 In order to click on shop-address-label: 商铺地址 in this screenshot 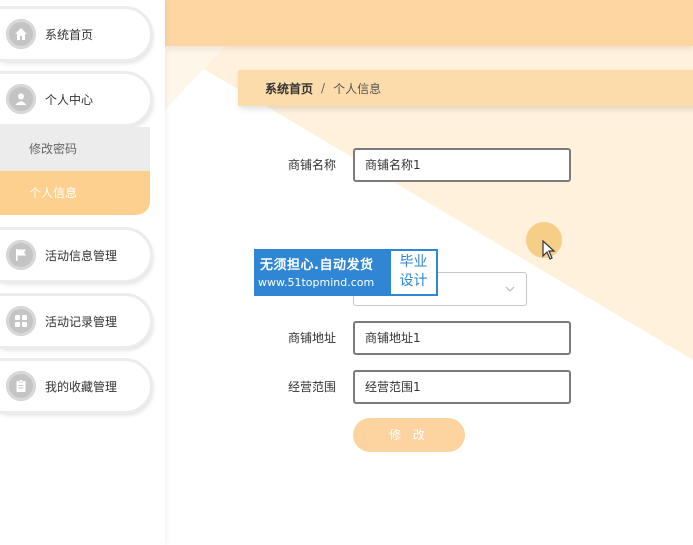, I will do `click(311, 338)`.